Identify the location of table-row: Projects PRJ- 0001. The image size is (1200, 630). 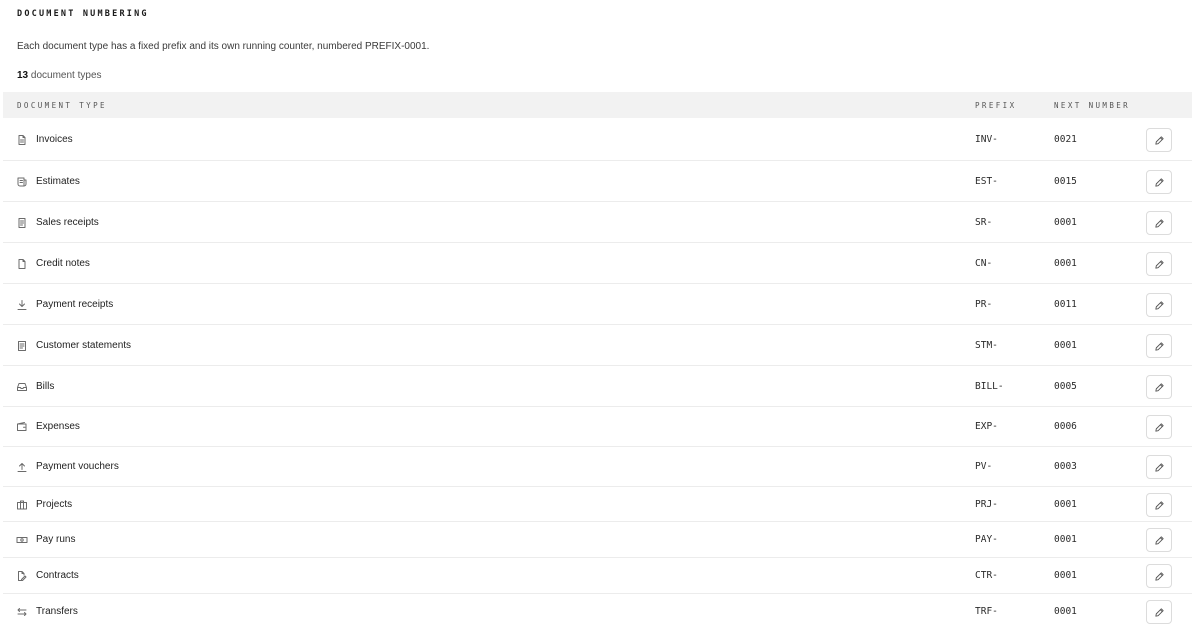
(597, 504).